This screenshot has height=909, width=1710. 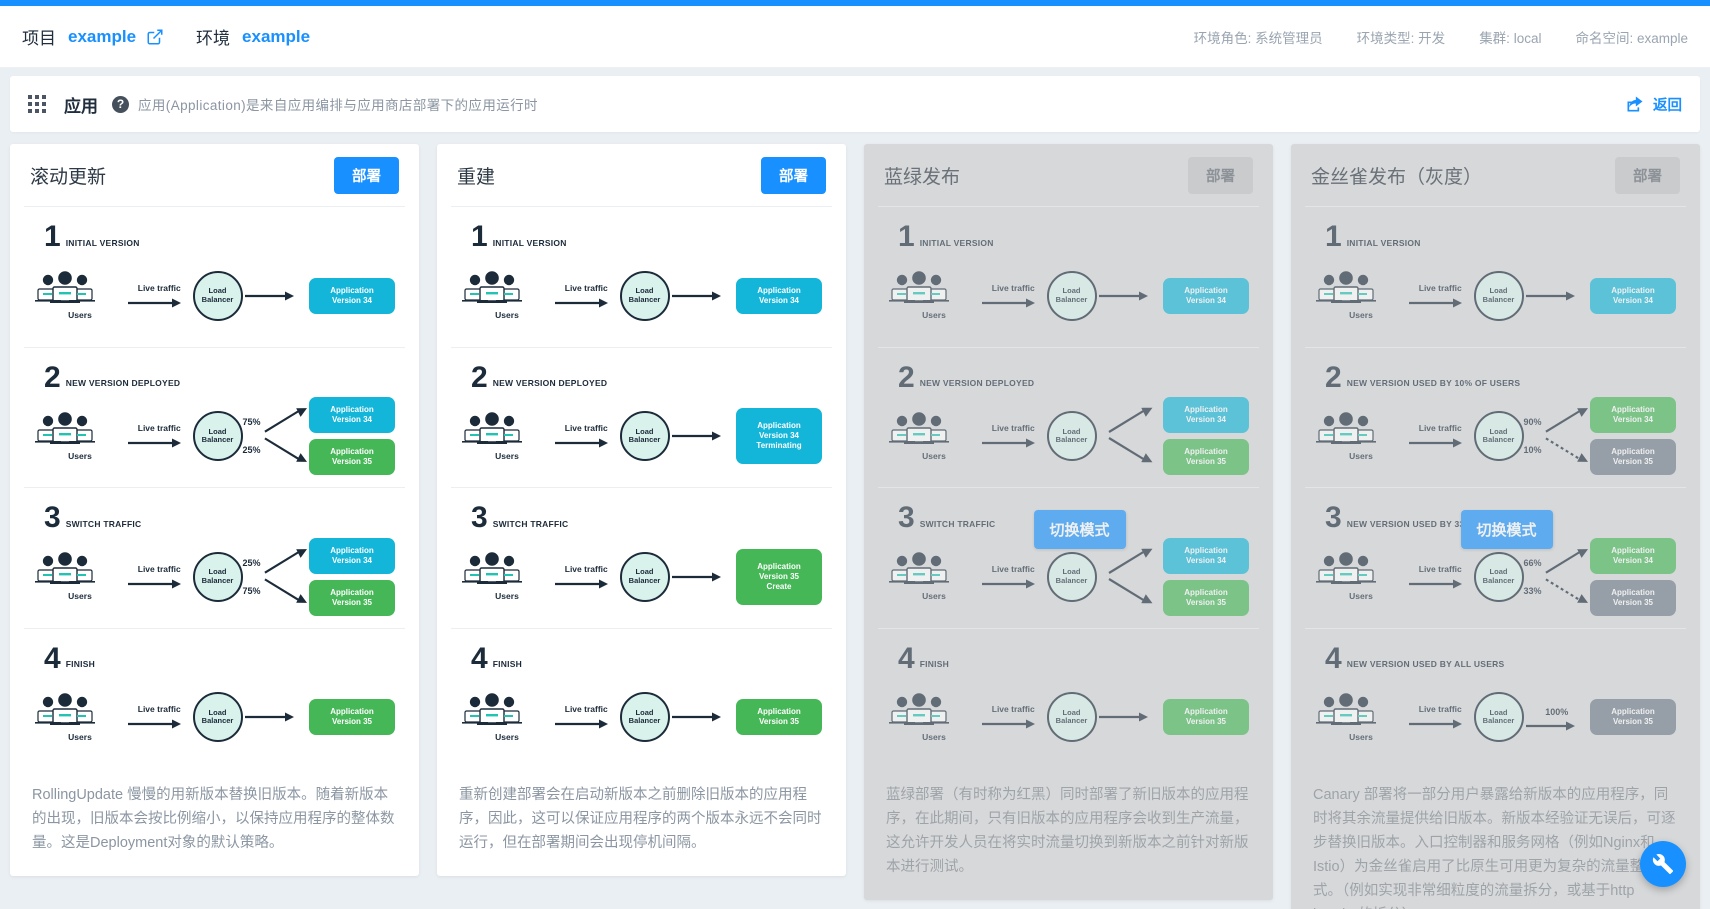 I want to click on step-number: 1, so click(x=479, y=236).